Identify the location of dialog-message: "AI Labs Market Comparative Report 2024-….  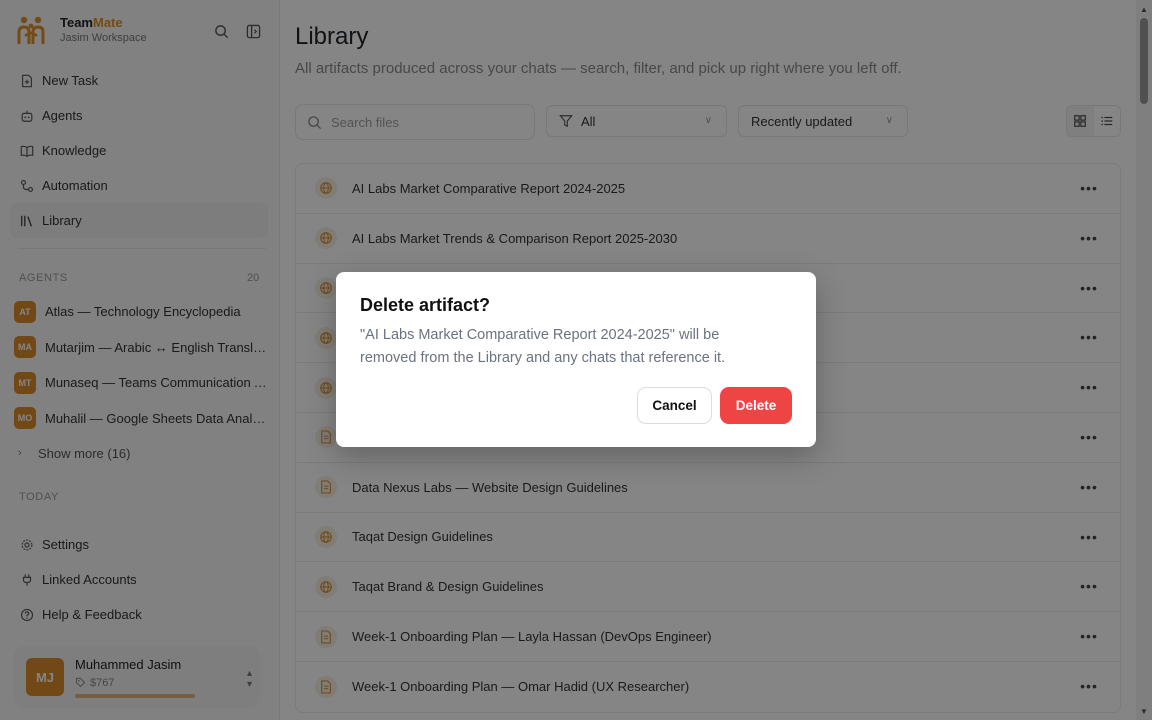
(543, 346).